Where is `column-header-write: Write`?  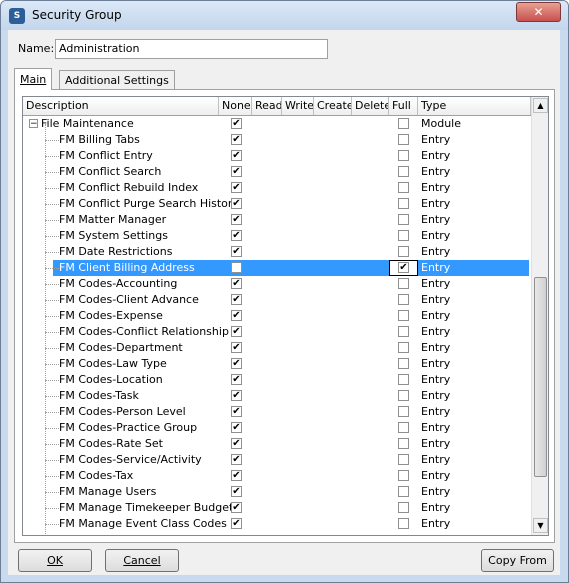
column-header-write: Write is located at coordinates (298, 106).